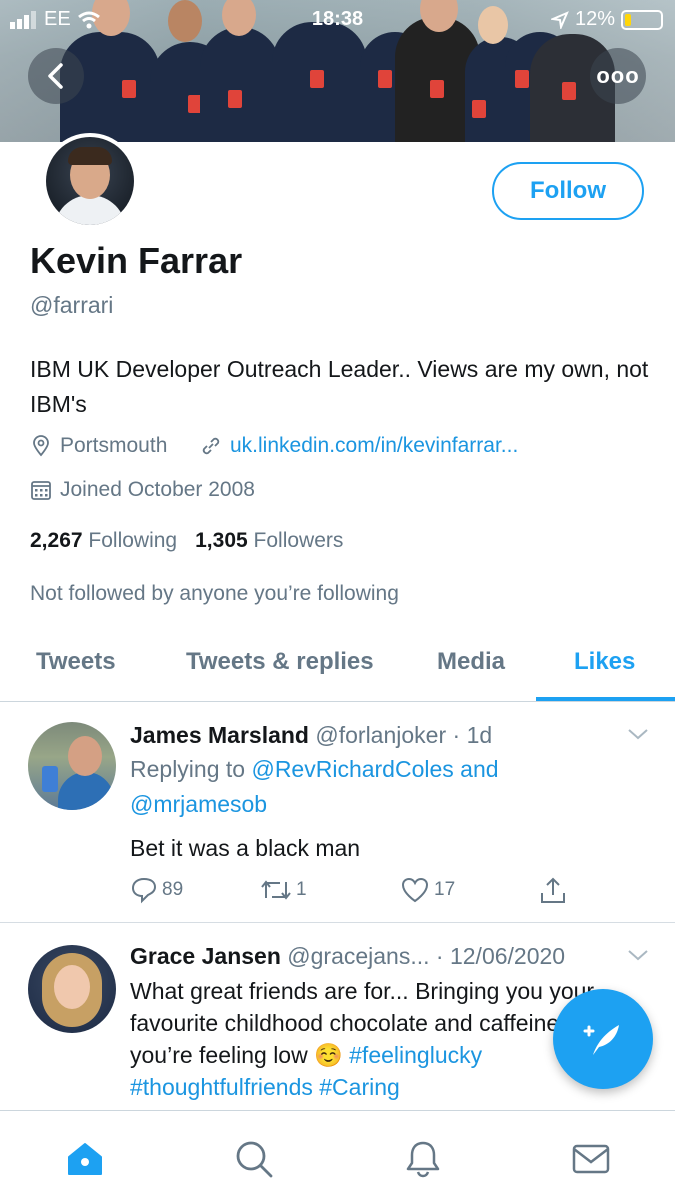 The image size is (675, 1200). Describe the element at coordinates (205, 956) in the screenshot. I see `tweet-author-name: Grace Jansen` at that location.